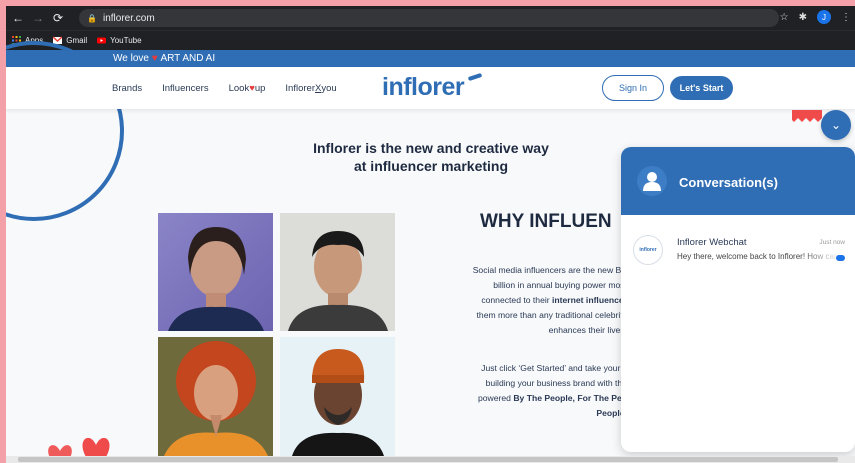 Image resolution: width=855 pixels, height=463 pixels. What do you see at coordinates (300, 88) in the screenshot?
I see `nav-inflorerxyou-prefix: Inflorer` at bounding box center [300, 88].